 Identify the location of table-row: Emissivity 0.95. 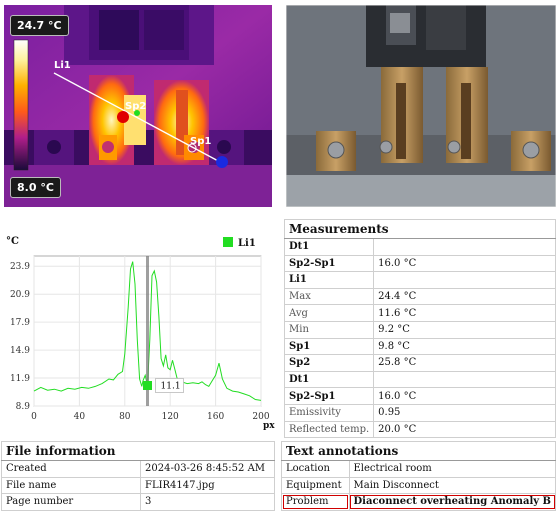
(419, 412).